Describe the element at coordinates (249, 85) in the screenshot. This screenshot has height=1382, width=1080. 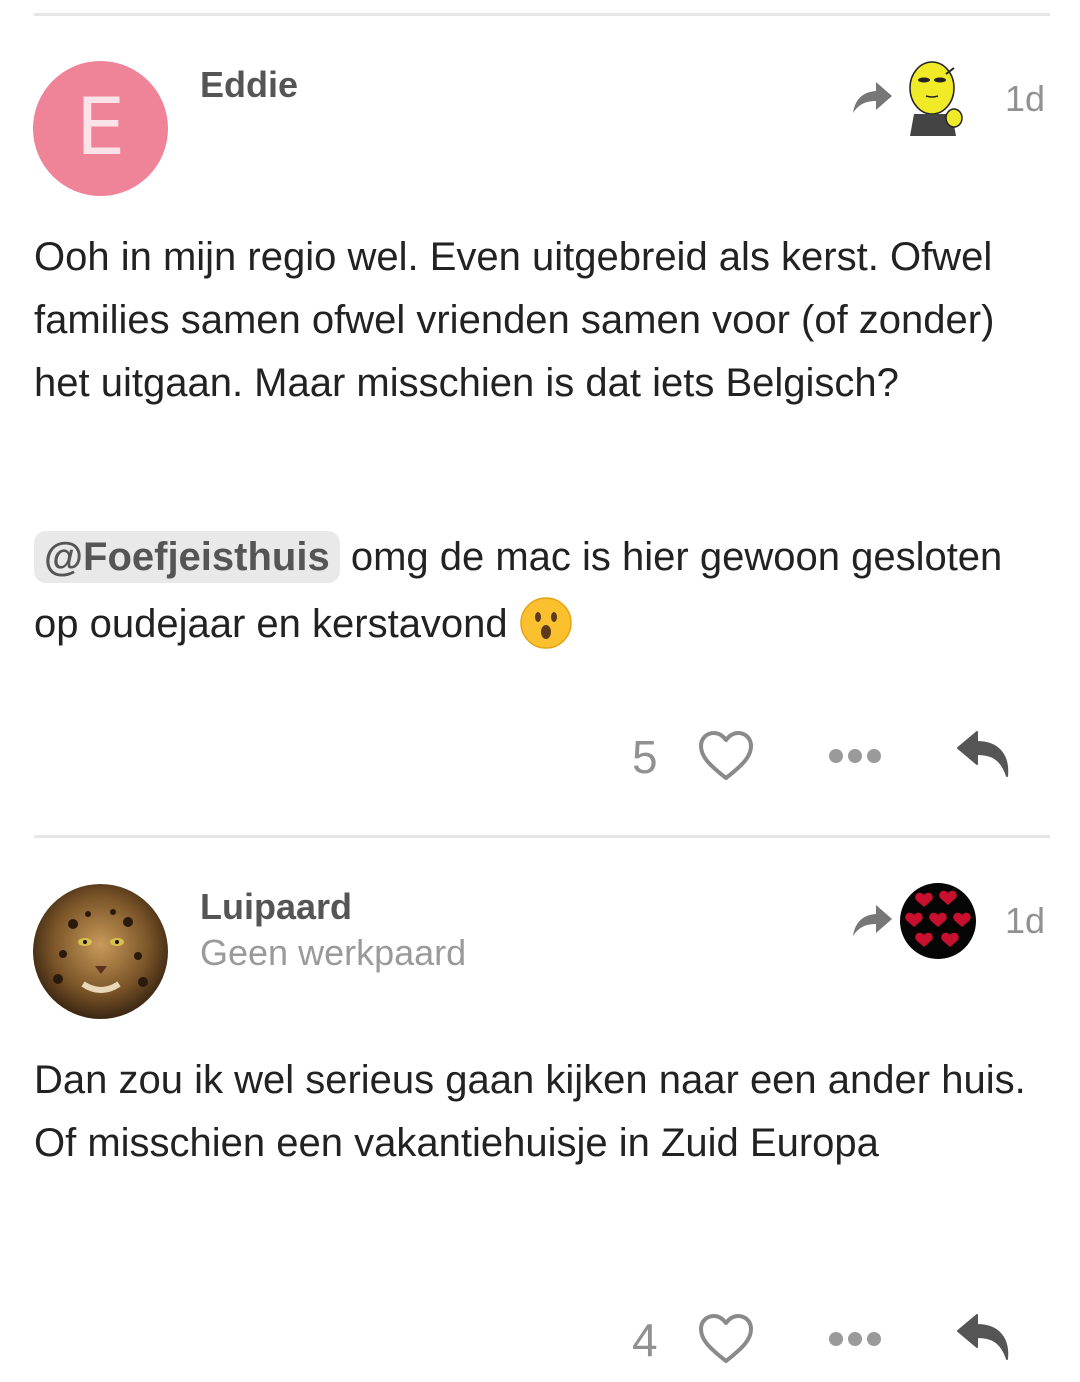
I see `username: Eddie` at that location.